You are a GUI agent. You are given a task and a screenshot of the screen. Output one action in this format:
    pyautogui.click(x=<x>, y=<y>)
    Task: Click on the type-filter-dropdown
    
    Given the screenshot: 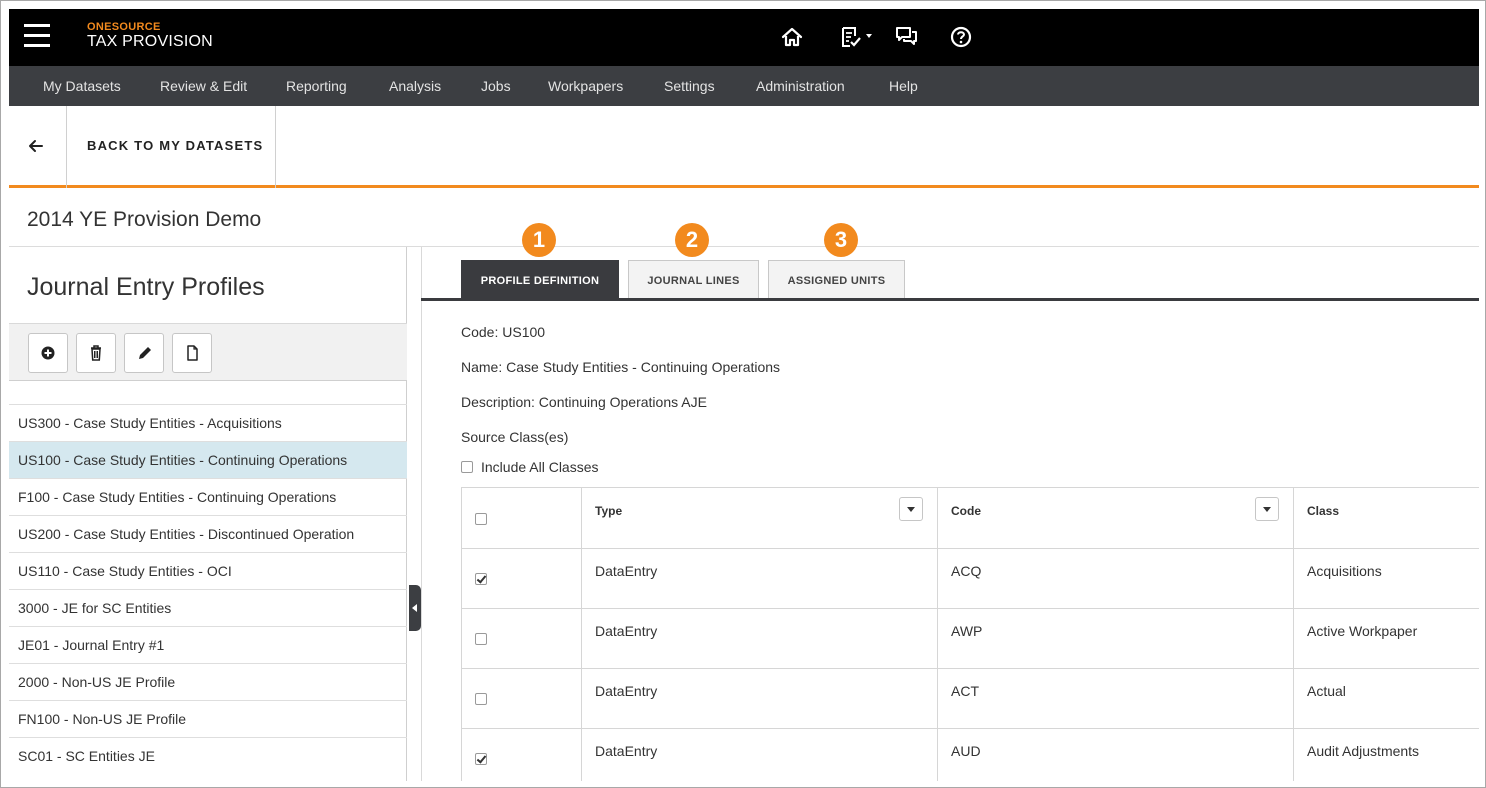 What is the action you would take?
    pyautogui.click(x=911, y=509)
    